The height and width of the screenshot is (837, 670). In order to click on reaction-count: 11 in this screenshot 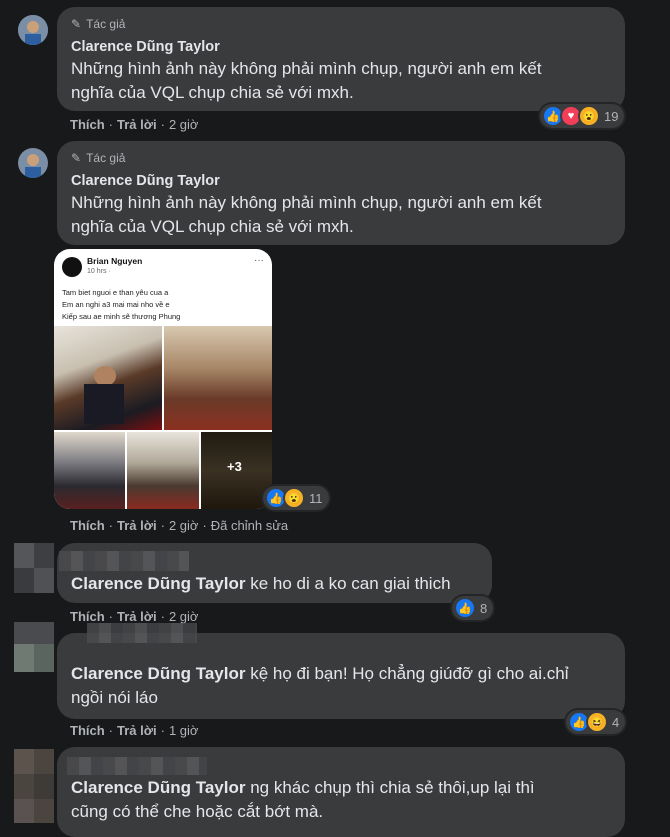, I will do `click(316, 498)`.